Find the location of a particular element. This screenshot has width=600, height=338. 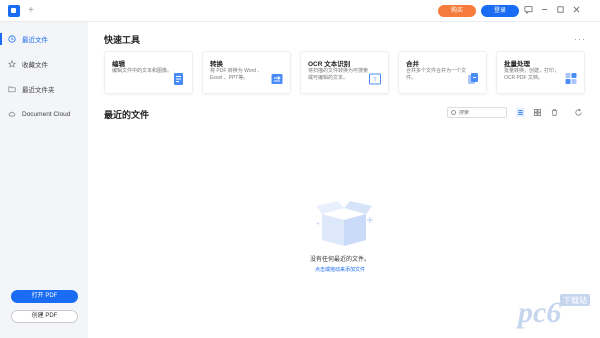

tool-card-ocr: OCR 文本识别 将扫描的文件转换为可搜索或可编辑的文本。 T is located at coordinates (344, 72).